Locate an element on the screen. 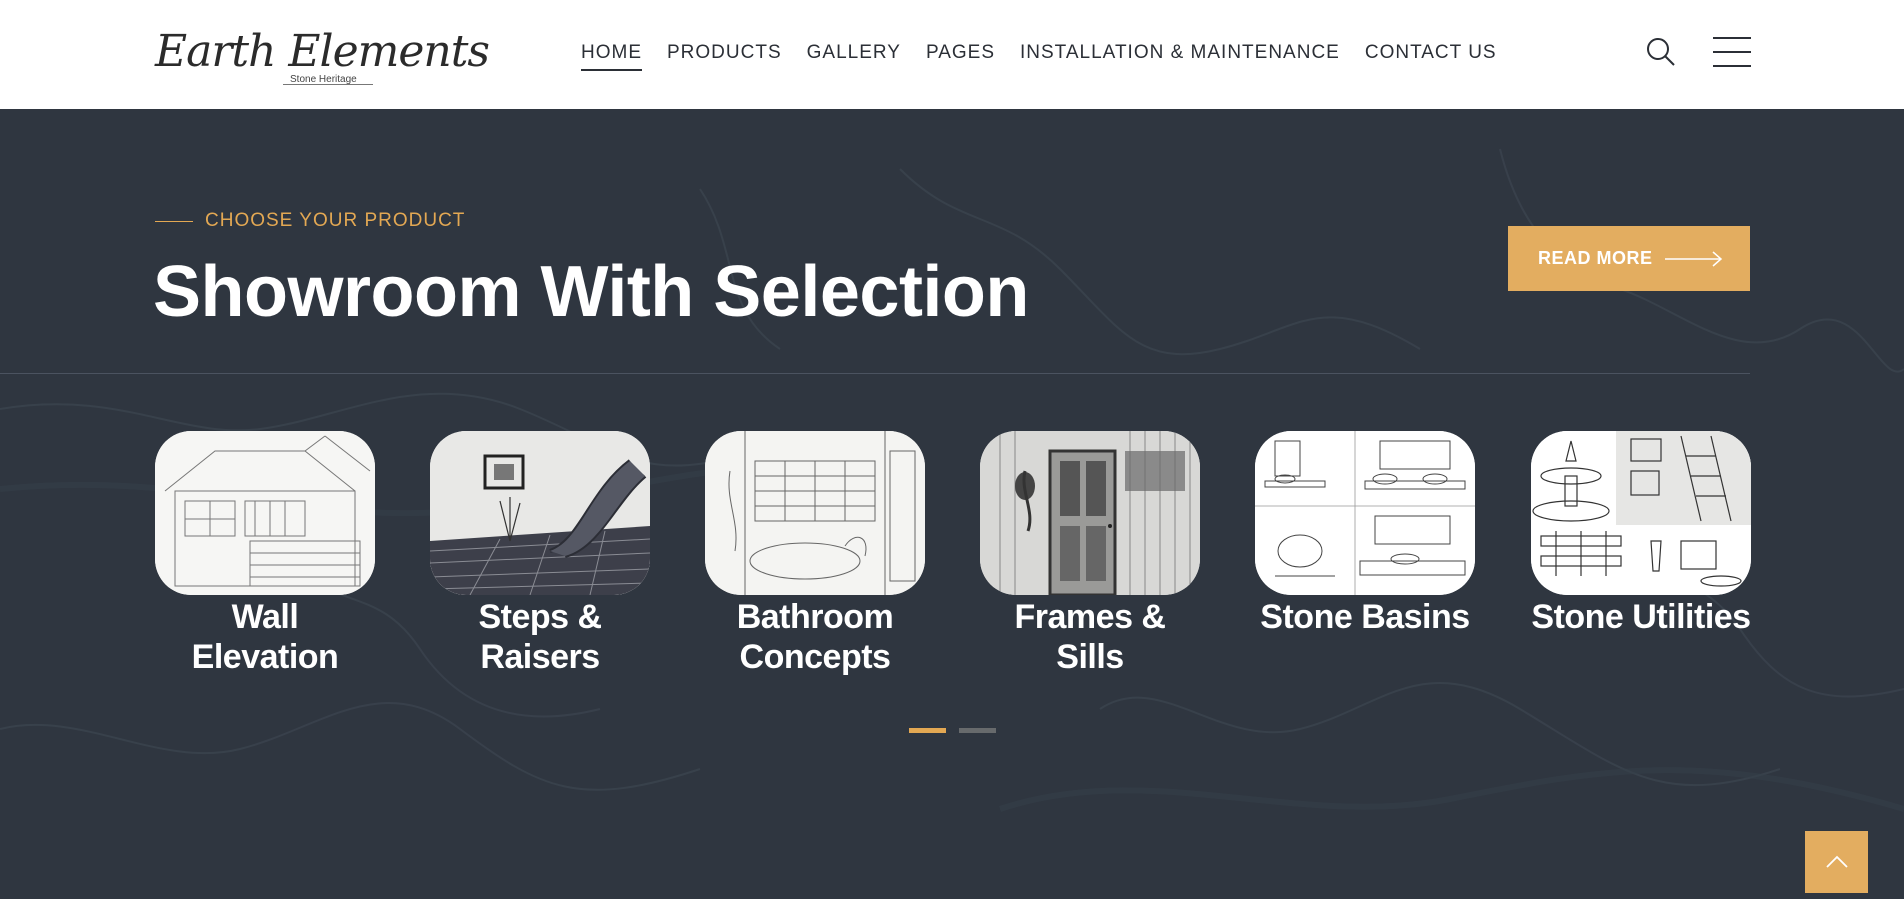  product-label: Stone Basins is located at coordinates (1365, 617).